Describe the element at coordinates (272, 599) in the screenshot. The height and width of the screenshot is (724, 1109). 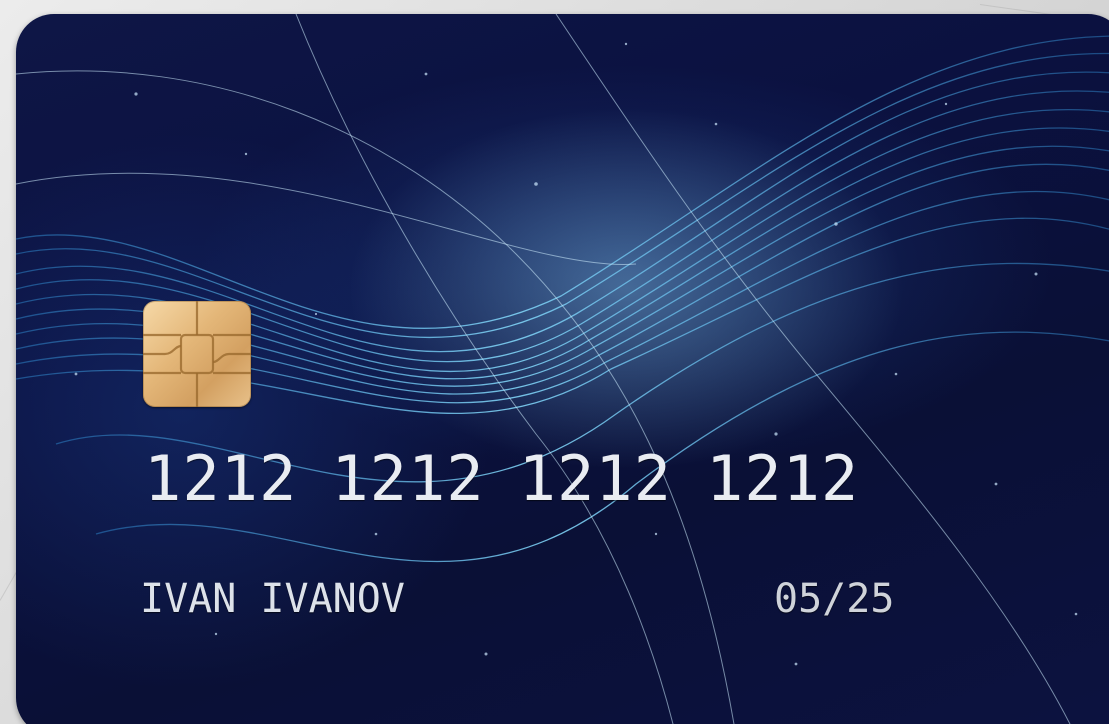
I see `cardholder-name: IVAN IVANOV` at that location.